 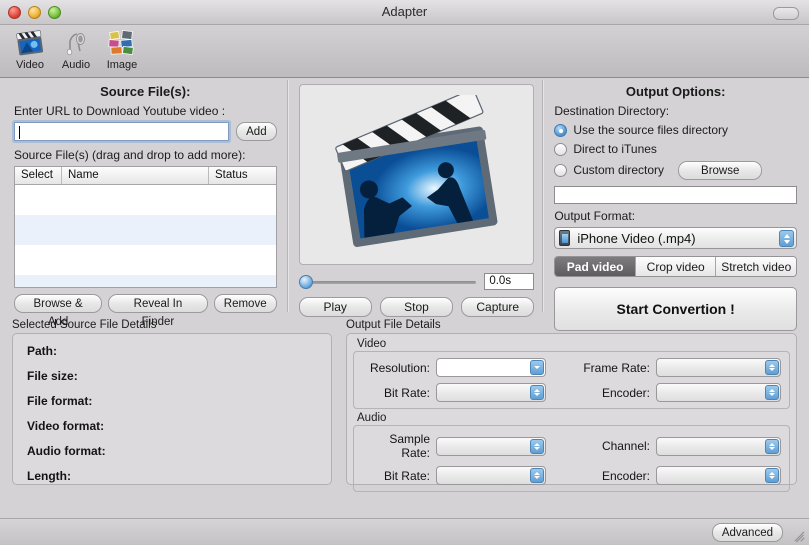 What do you see at coordinates (409, 446) in the screenshot?
I see `label-sample-rate: Sample Rate:` at bounding box center [409, 446].